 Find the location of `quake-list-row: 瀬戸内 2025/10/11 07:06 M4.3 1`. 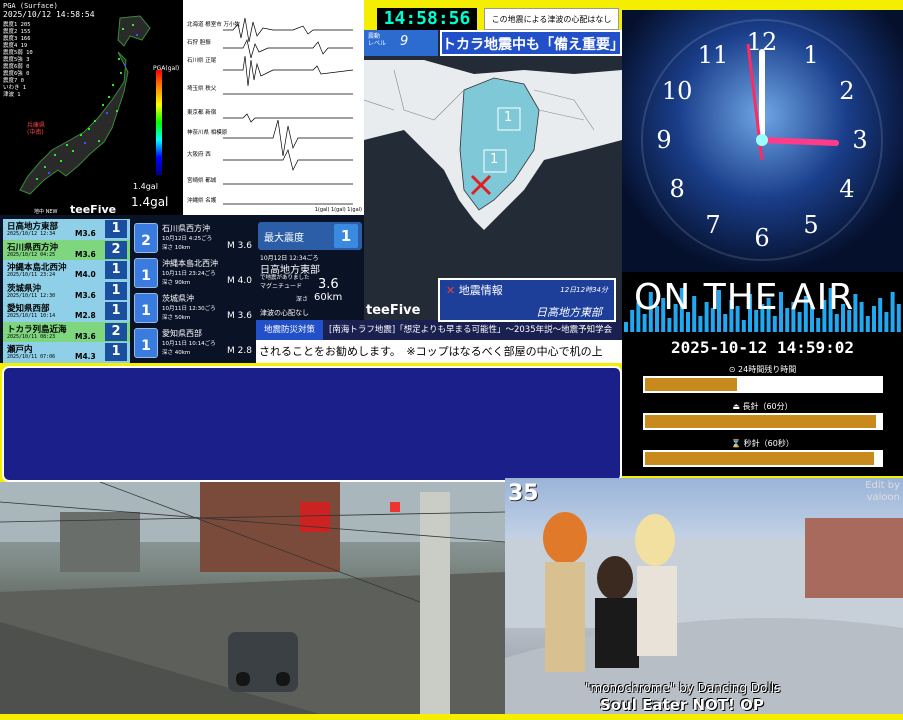

quake-list-row: 瀬戸内 2025/10/11 07:06 M4.3 1 is located at coordinates (66, 352).